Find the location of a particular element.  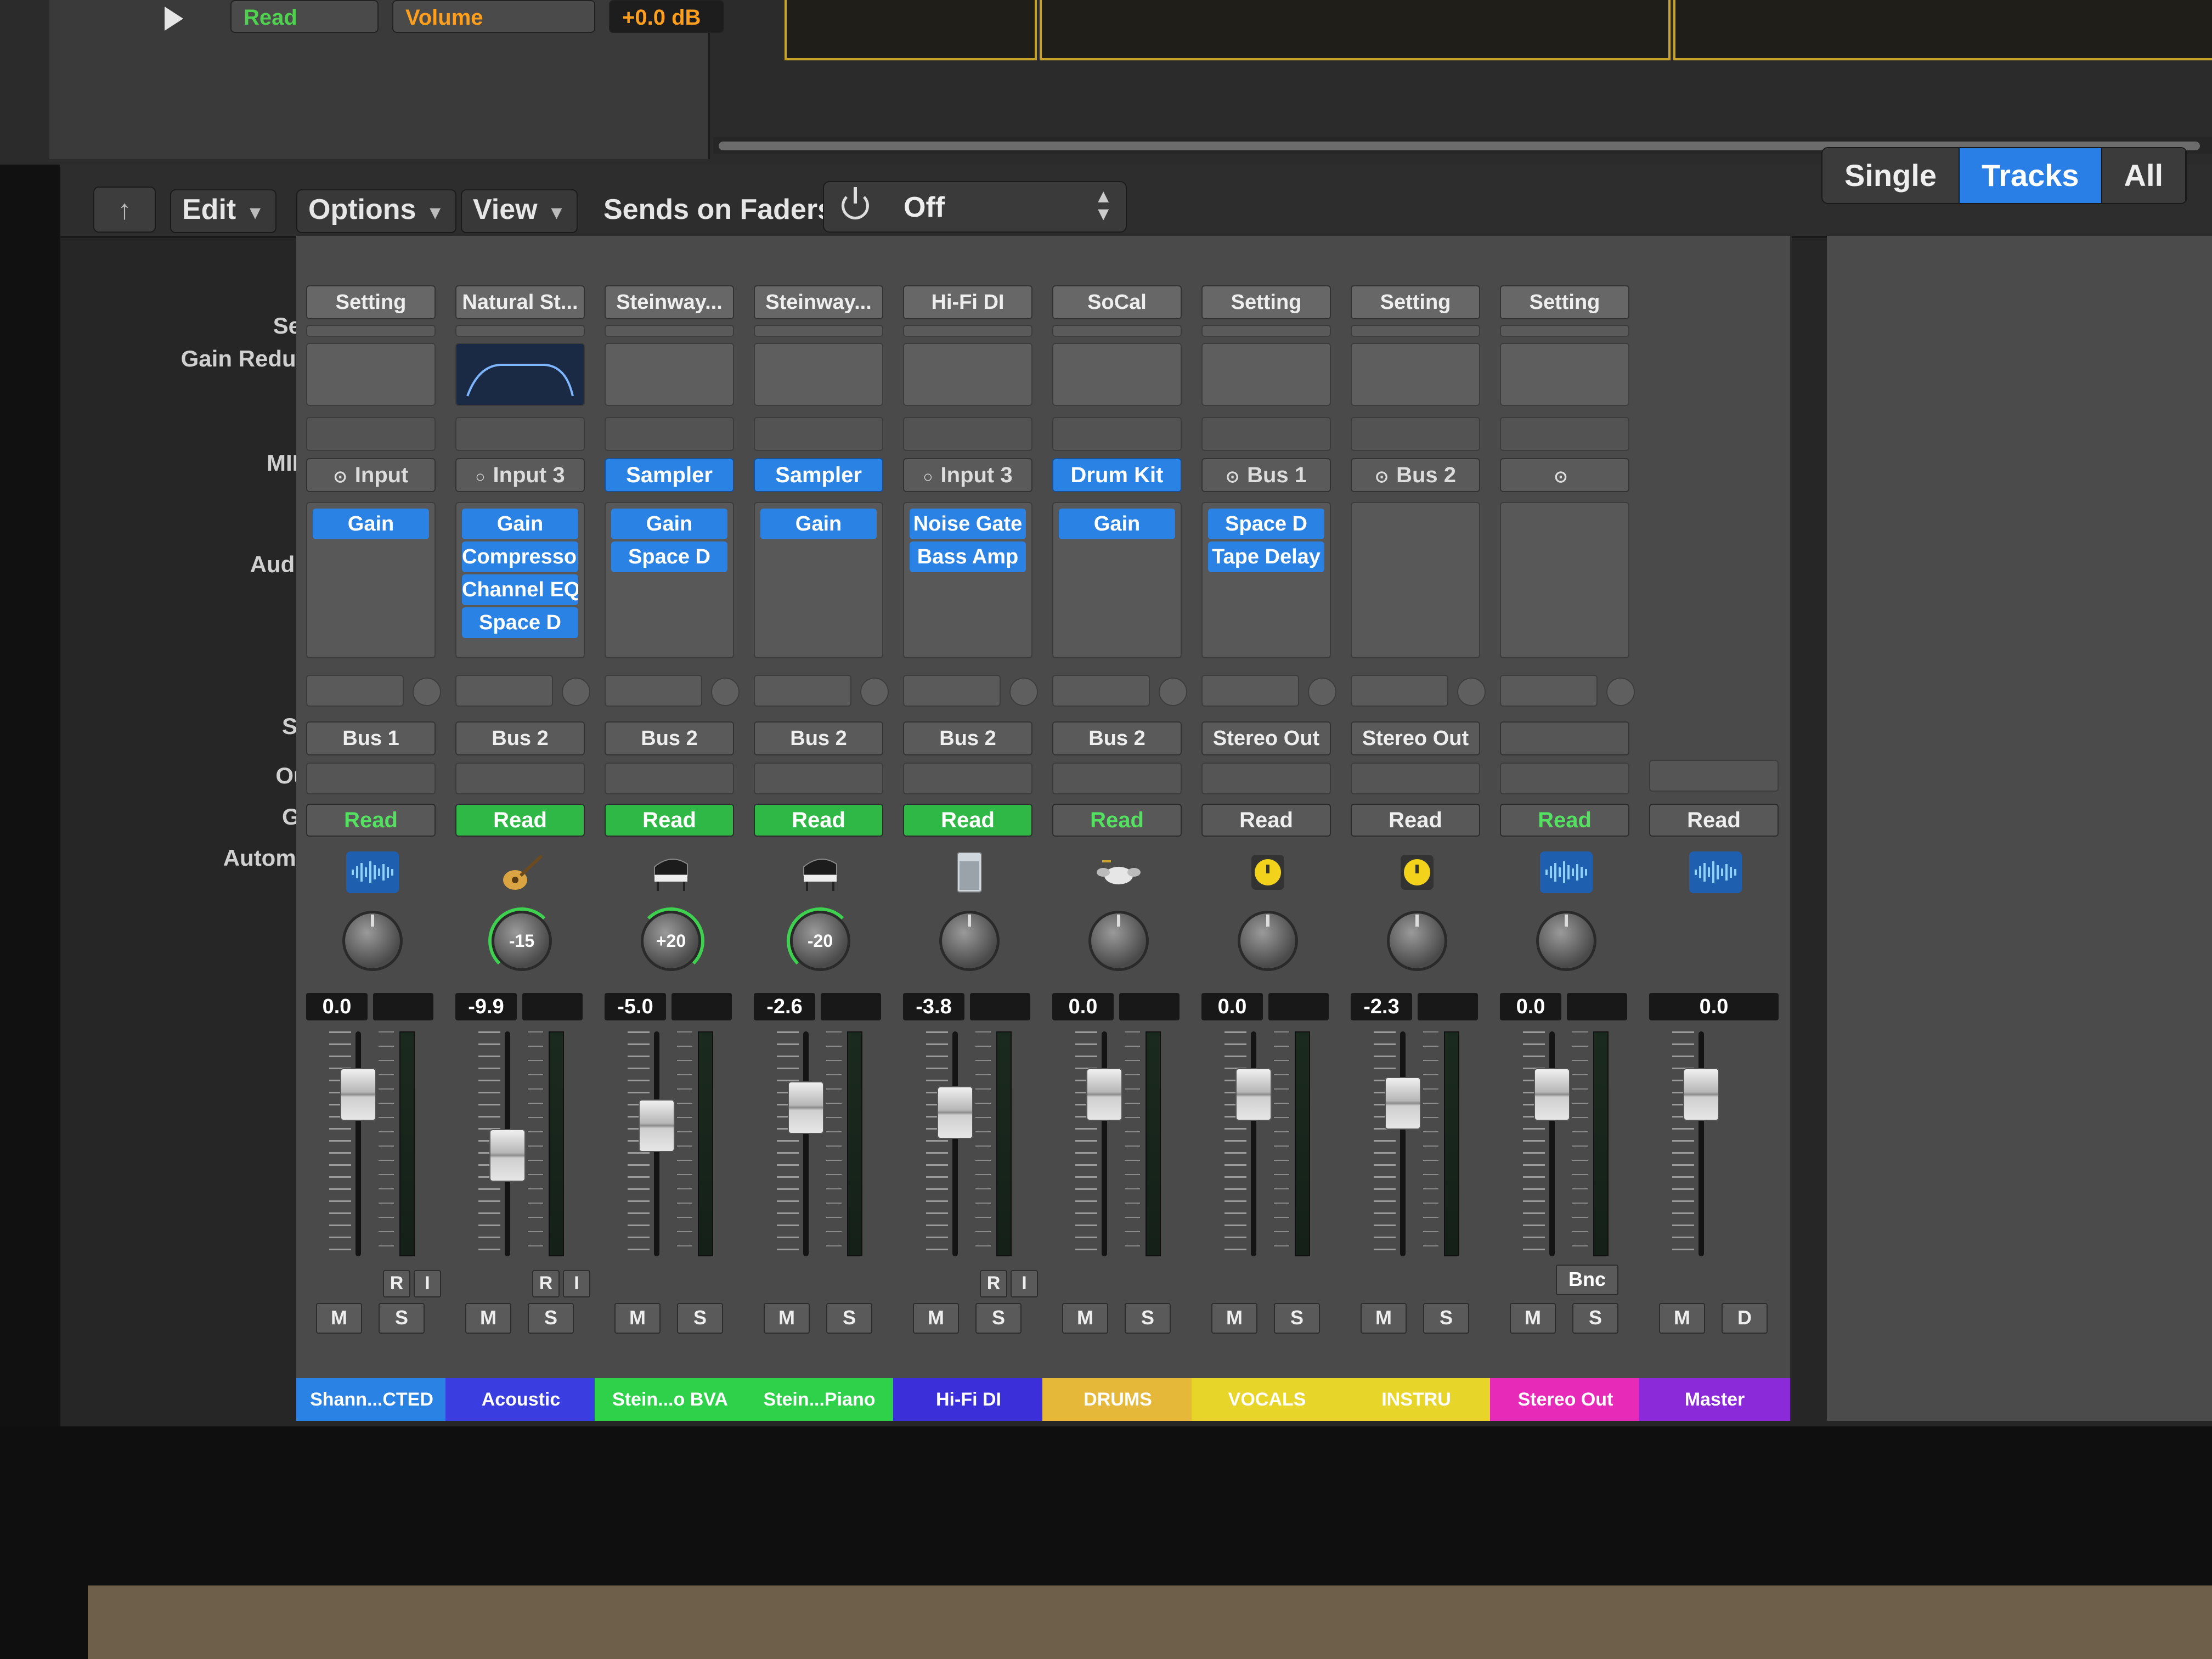

track-name: Acoustic is located at coordinates (520, 1400).